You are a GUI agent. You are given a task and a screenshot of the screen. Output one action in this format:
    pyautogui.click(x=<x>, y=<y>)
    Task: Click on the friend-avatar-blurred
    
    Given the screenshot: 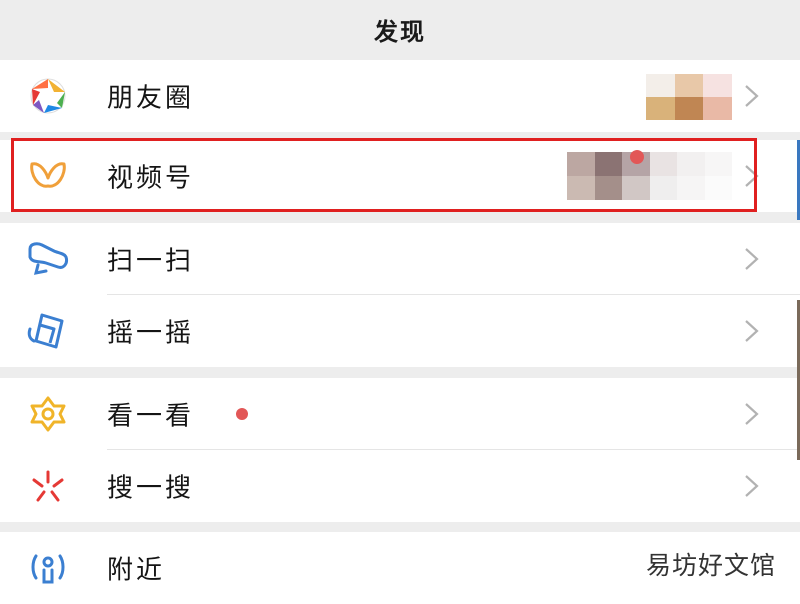 What is the action you would take?
    pyautogui.click(x=689, y=97)
    